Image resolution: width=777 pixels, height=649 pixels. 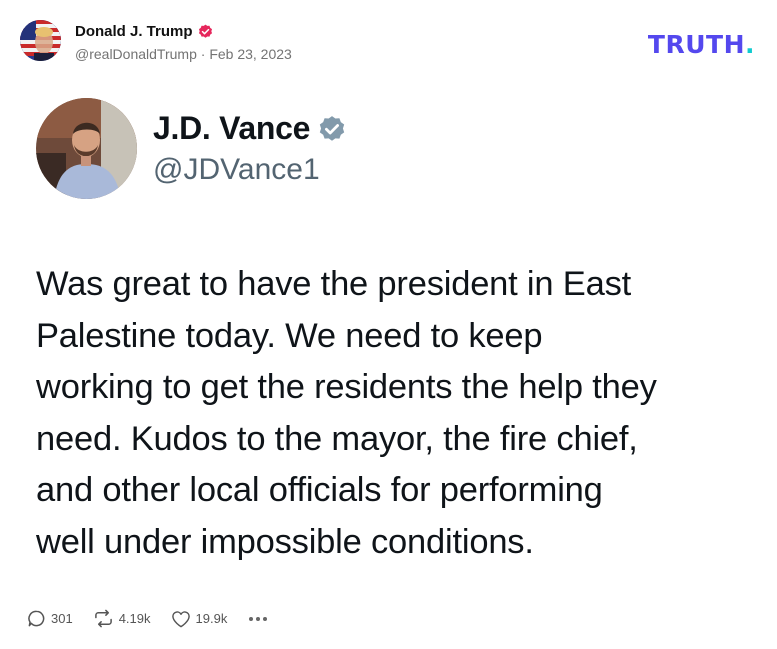 I want to click on post-actions: 301 4.19k 19.9k, so click(x=147, y=618).